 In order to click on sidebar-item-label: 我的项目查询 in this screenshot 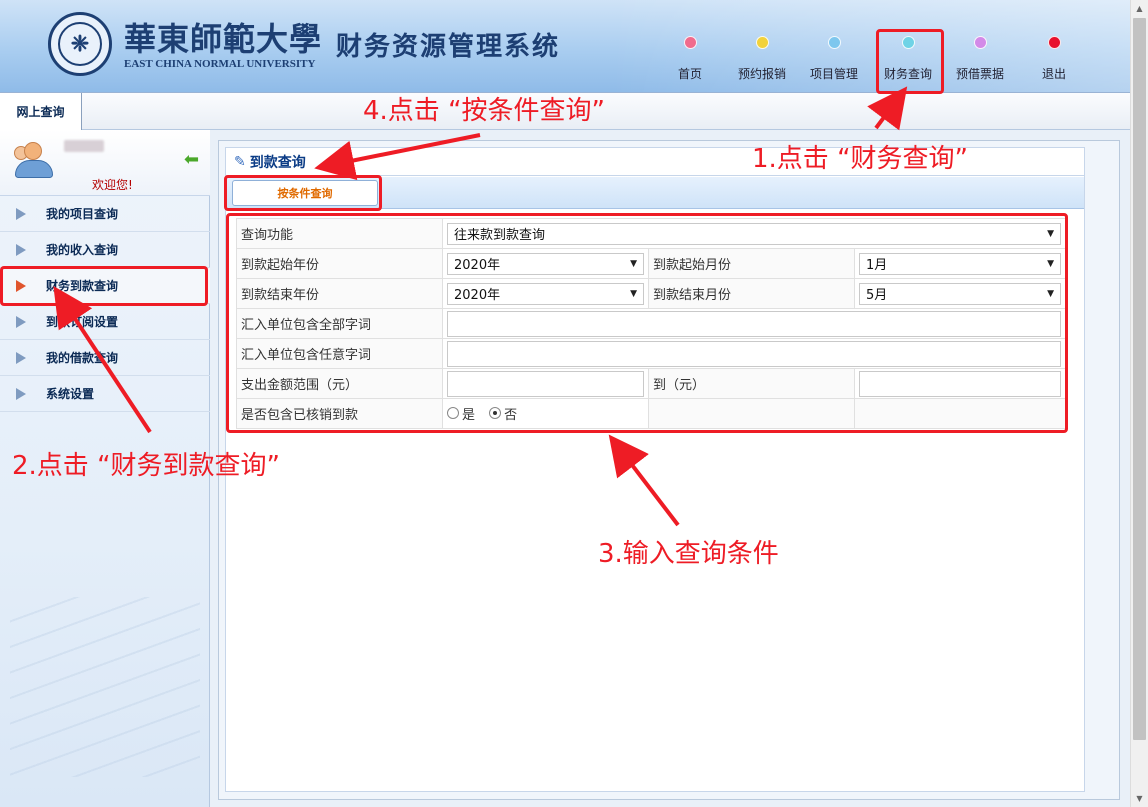, I will do `click(82, 214)`.